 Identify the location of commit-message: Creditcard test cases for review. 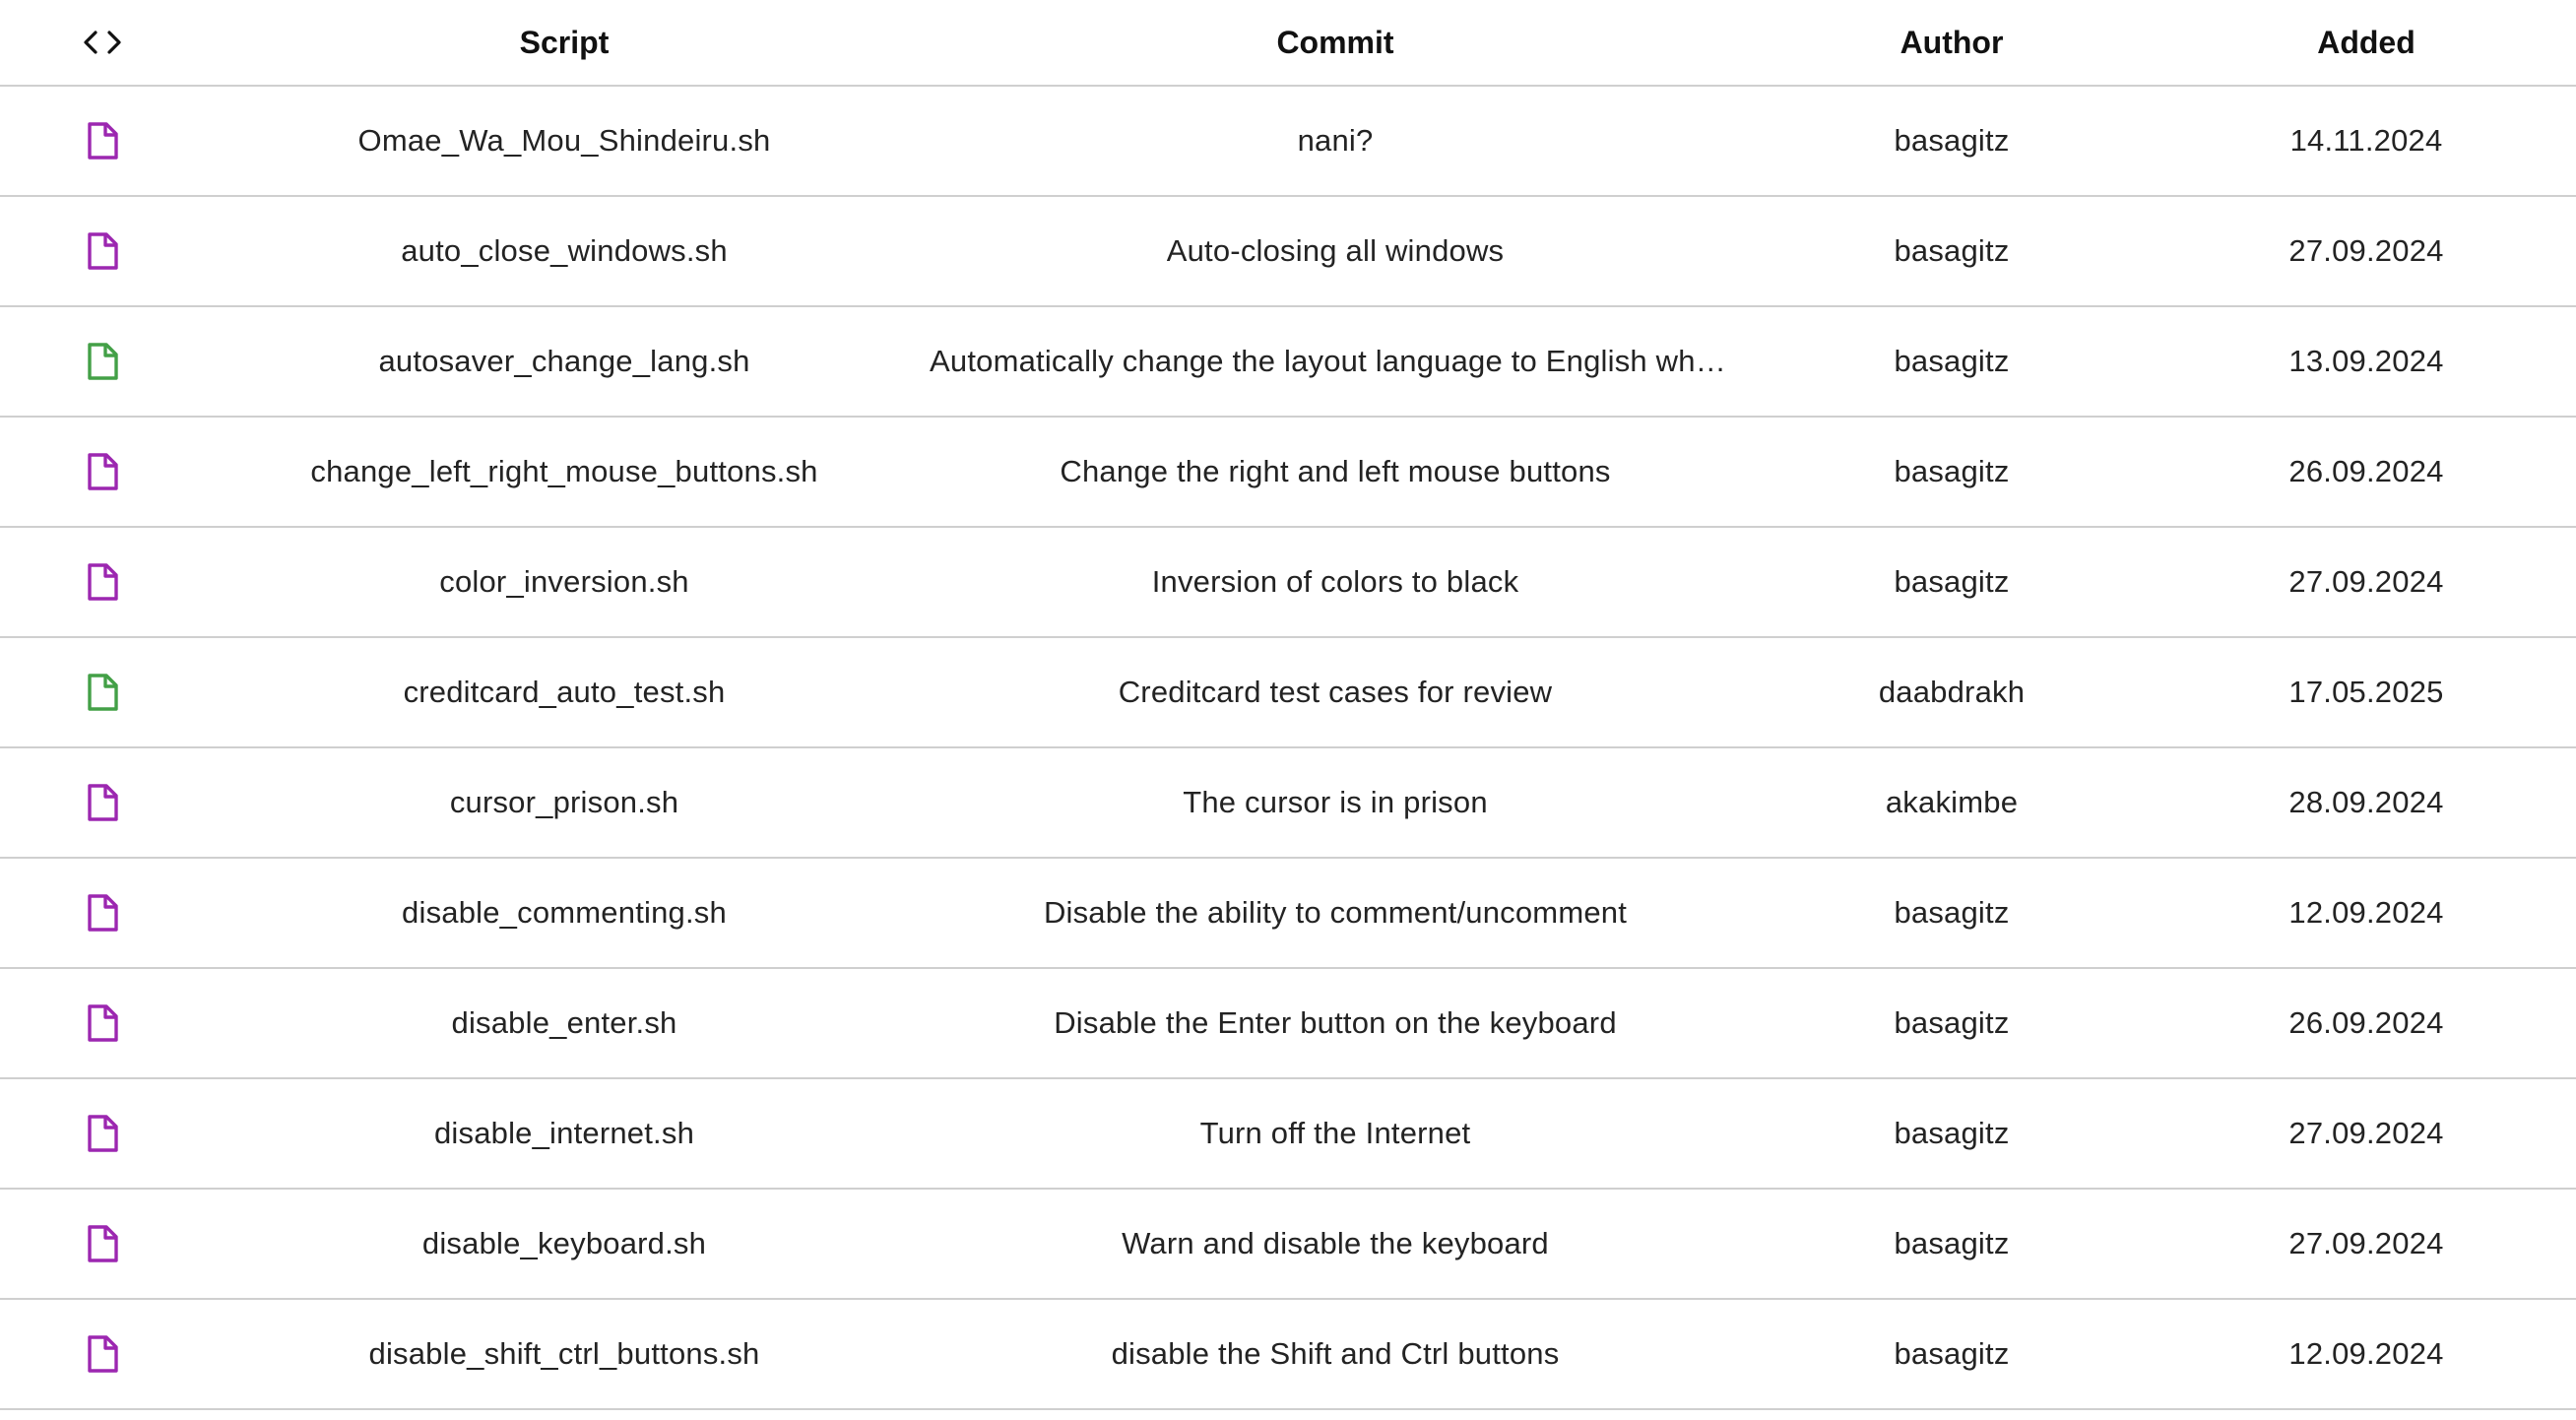
(1335, 692).